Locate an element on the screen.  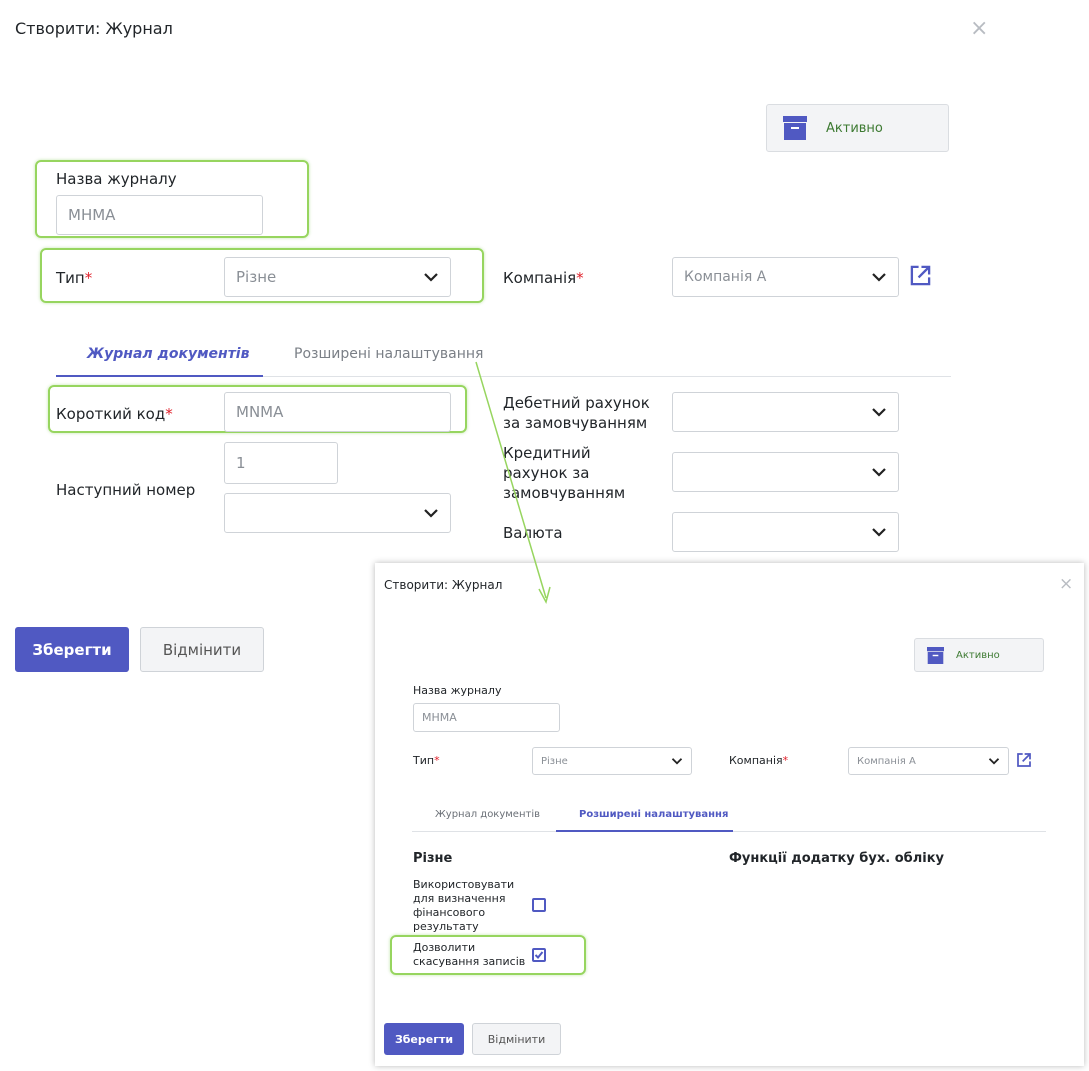
inset-status-button: Активно is located at coordinates (979, 655).